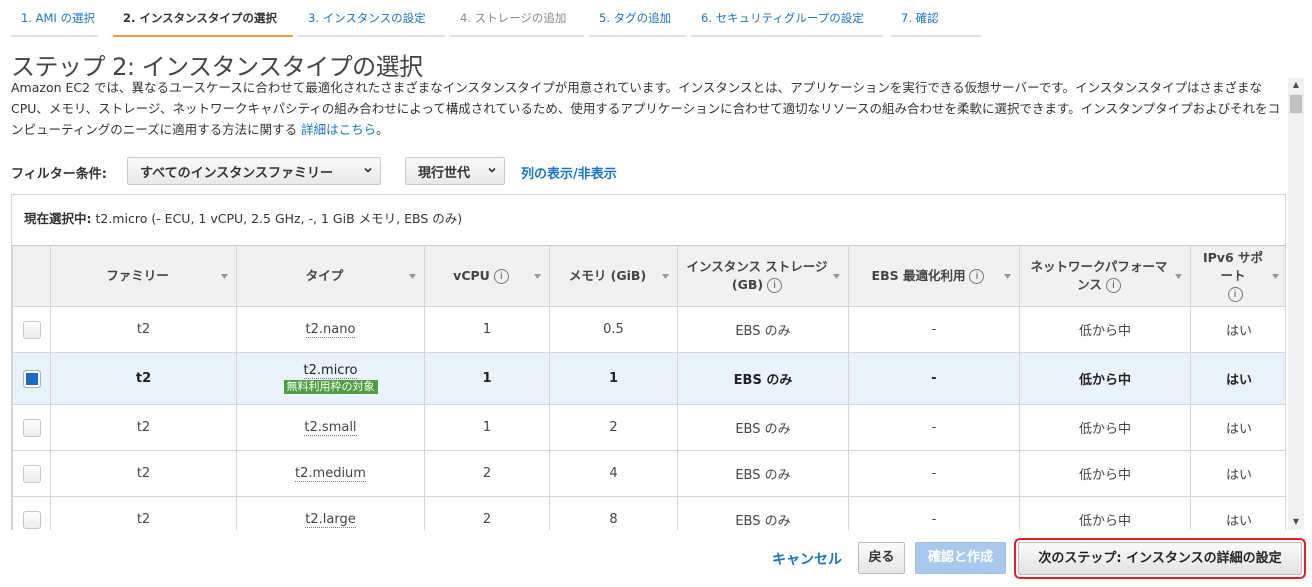  What do you see at coordinates (330, 474) in the screenshot?
I see `type-name: t2.medium` at bounding box center [330, 474].